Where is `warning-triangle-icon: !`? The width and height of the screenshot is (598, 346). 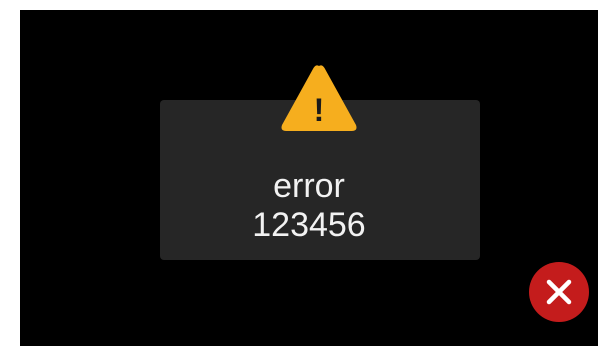
warning-triangle-icon: ! is located at coordinates (319, 99).